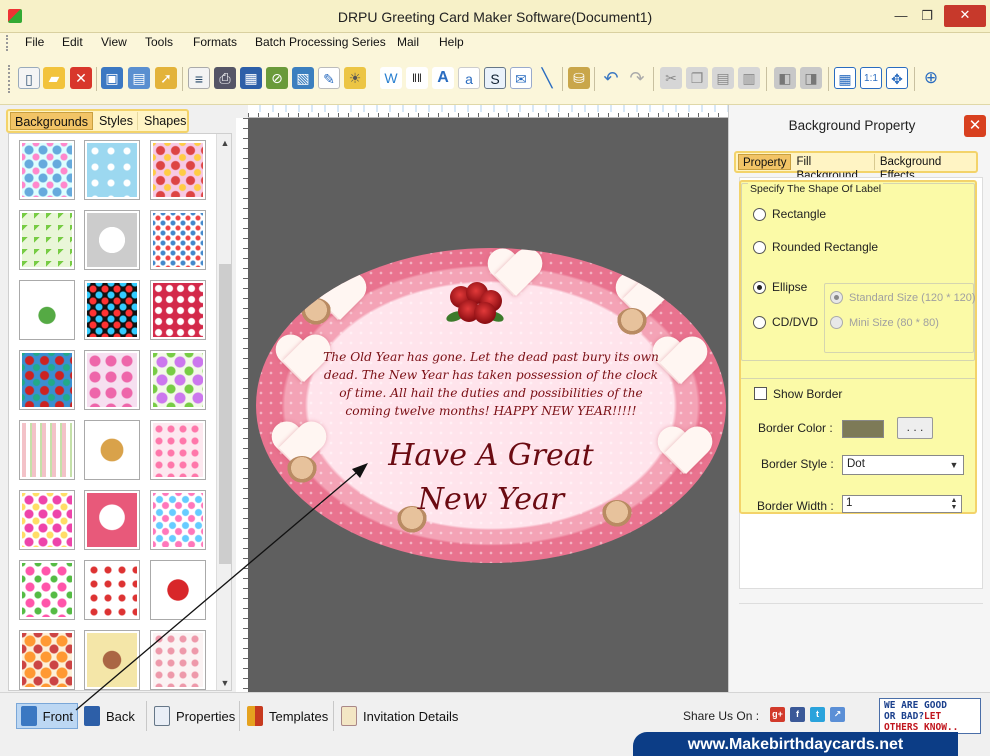  Describe the element at coordinates (521, 78) in the screenshot. I see `email-icon: ✉` at that location.